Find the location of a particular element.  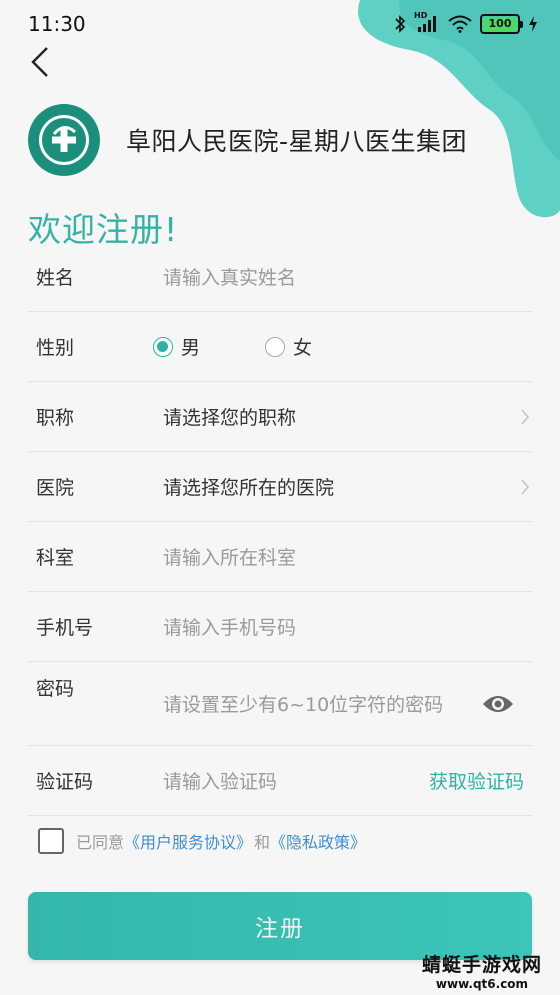

title-row: 职称 请选择您的职称 is located at coordinates (280, 417).